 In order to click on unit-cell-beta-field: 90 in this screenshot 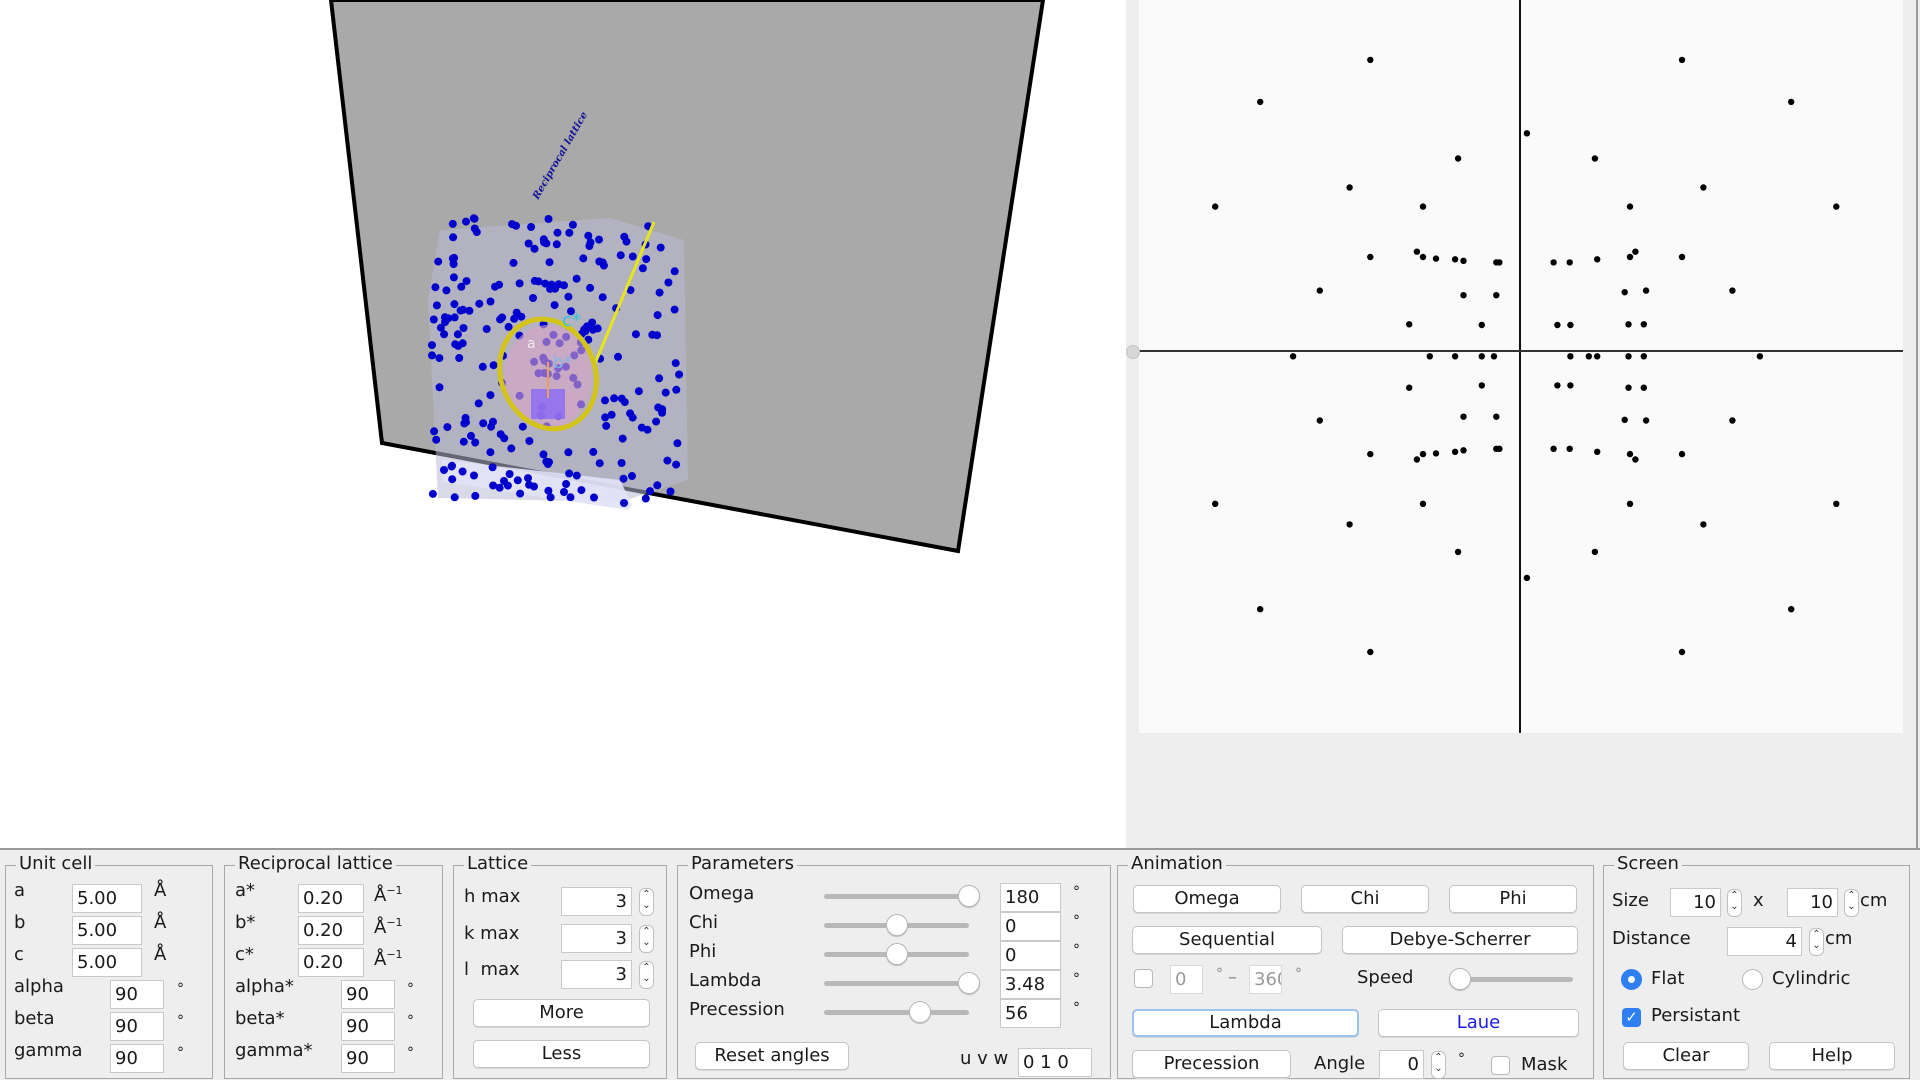, I will do `click(137, 1026)`.